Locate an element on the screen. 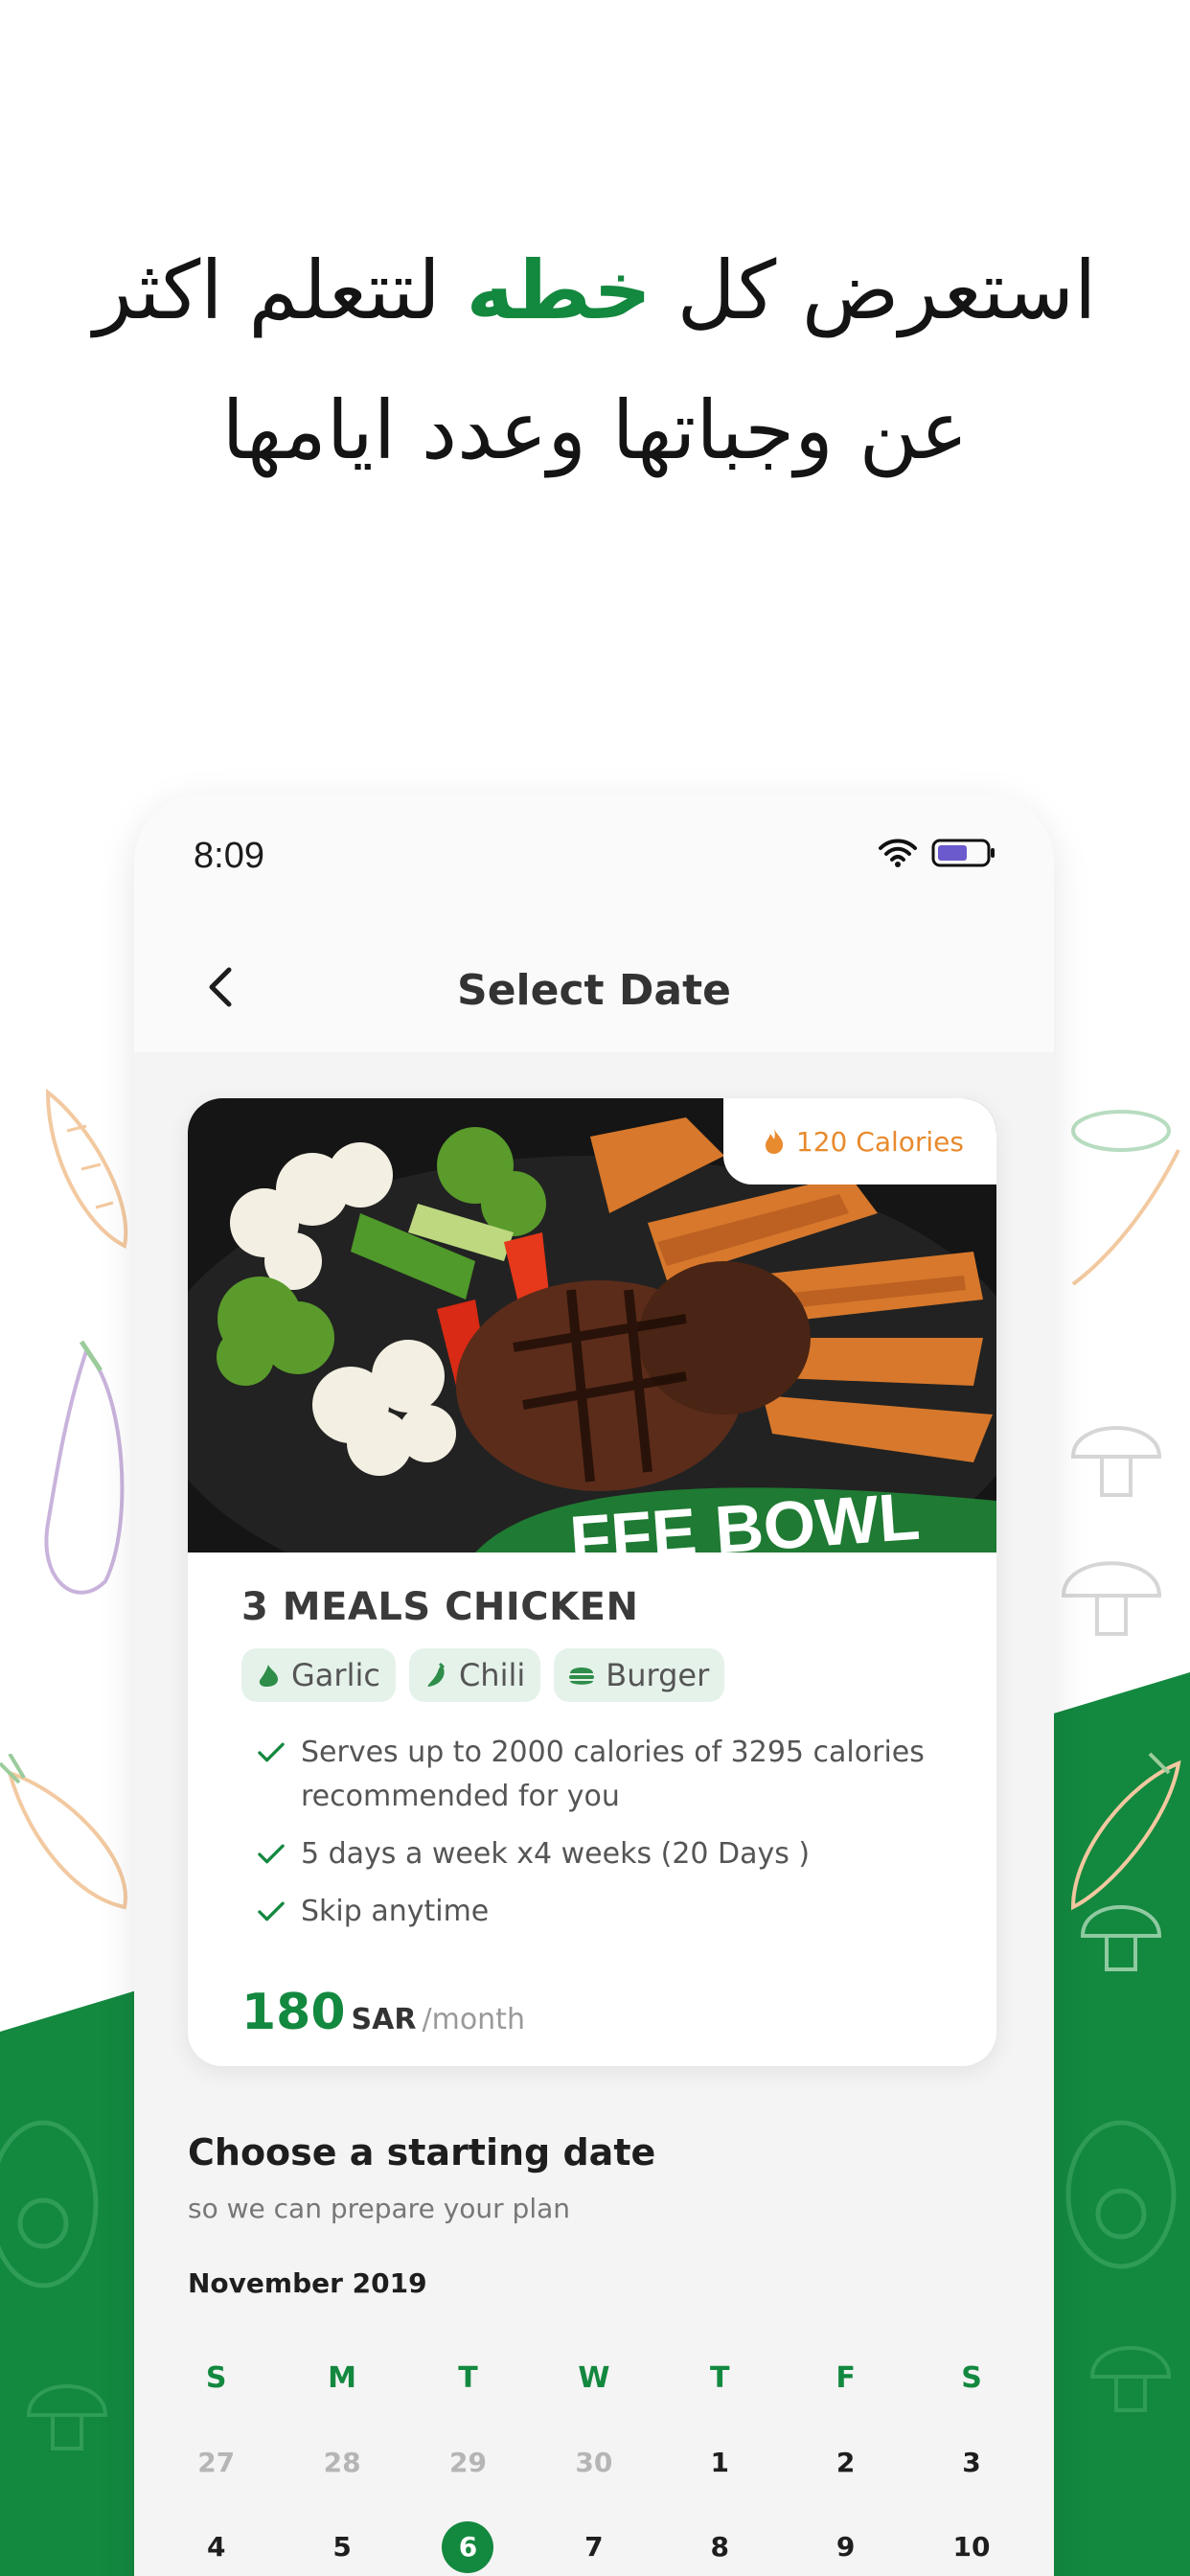  tag-label: Burger is located at coordinates (658, 1675).